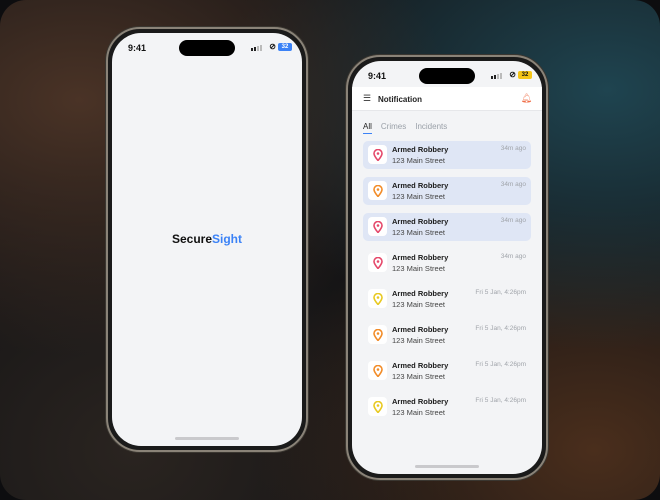 The width and height of the screenshot is (660, 500). What do you see at coordinates (367, 128) in the screenshot?
I see `tab-all: All` at bounding box center [367, 128].